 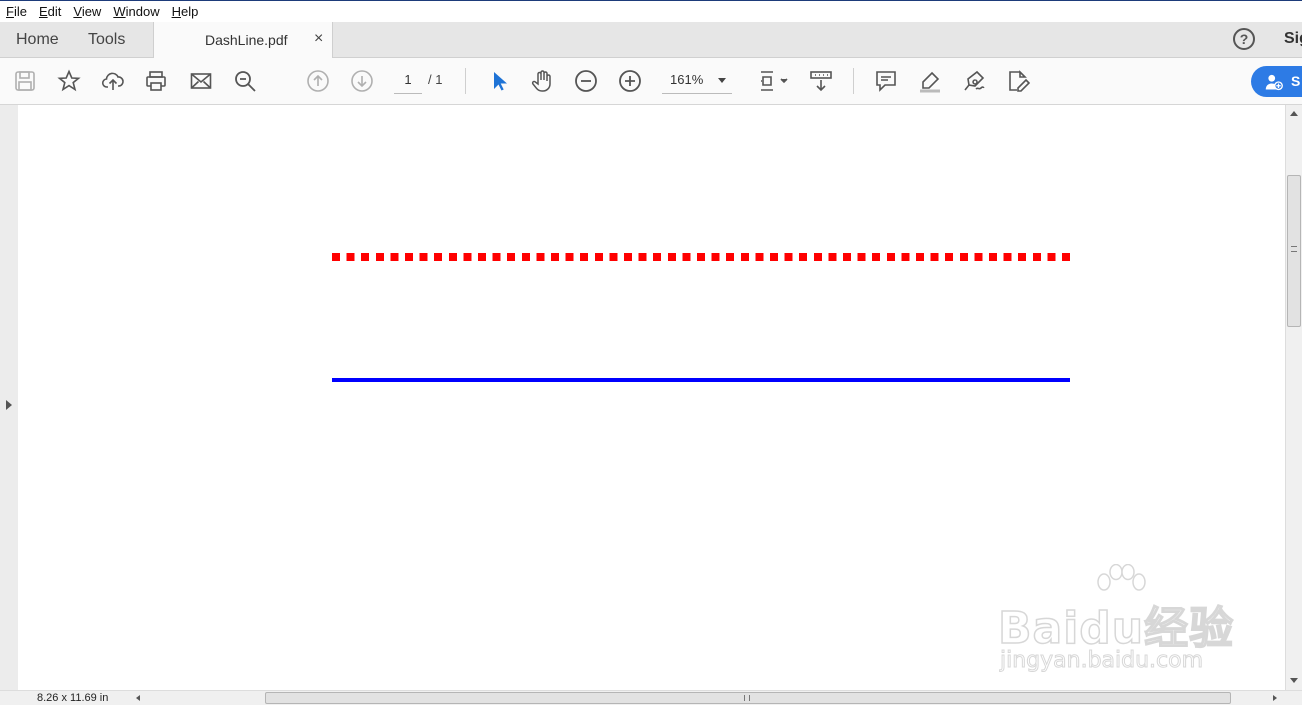 I want to click on scroll-left-icon, so click(x=138, y=698).